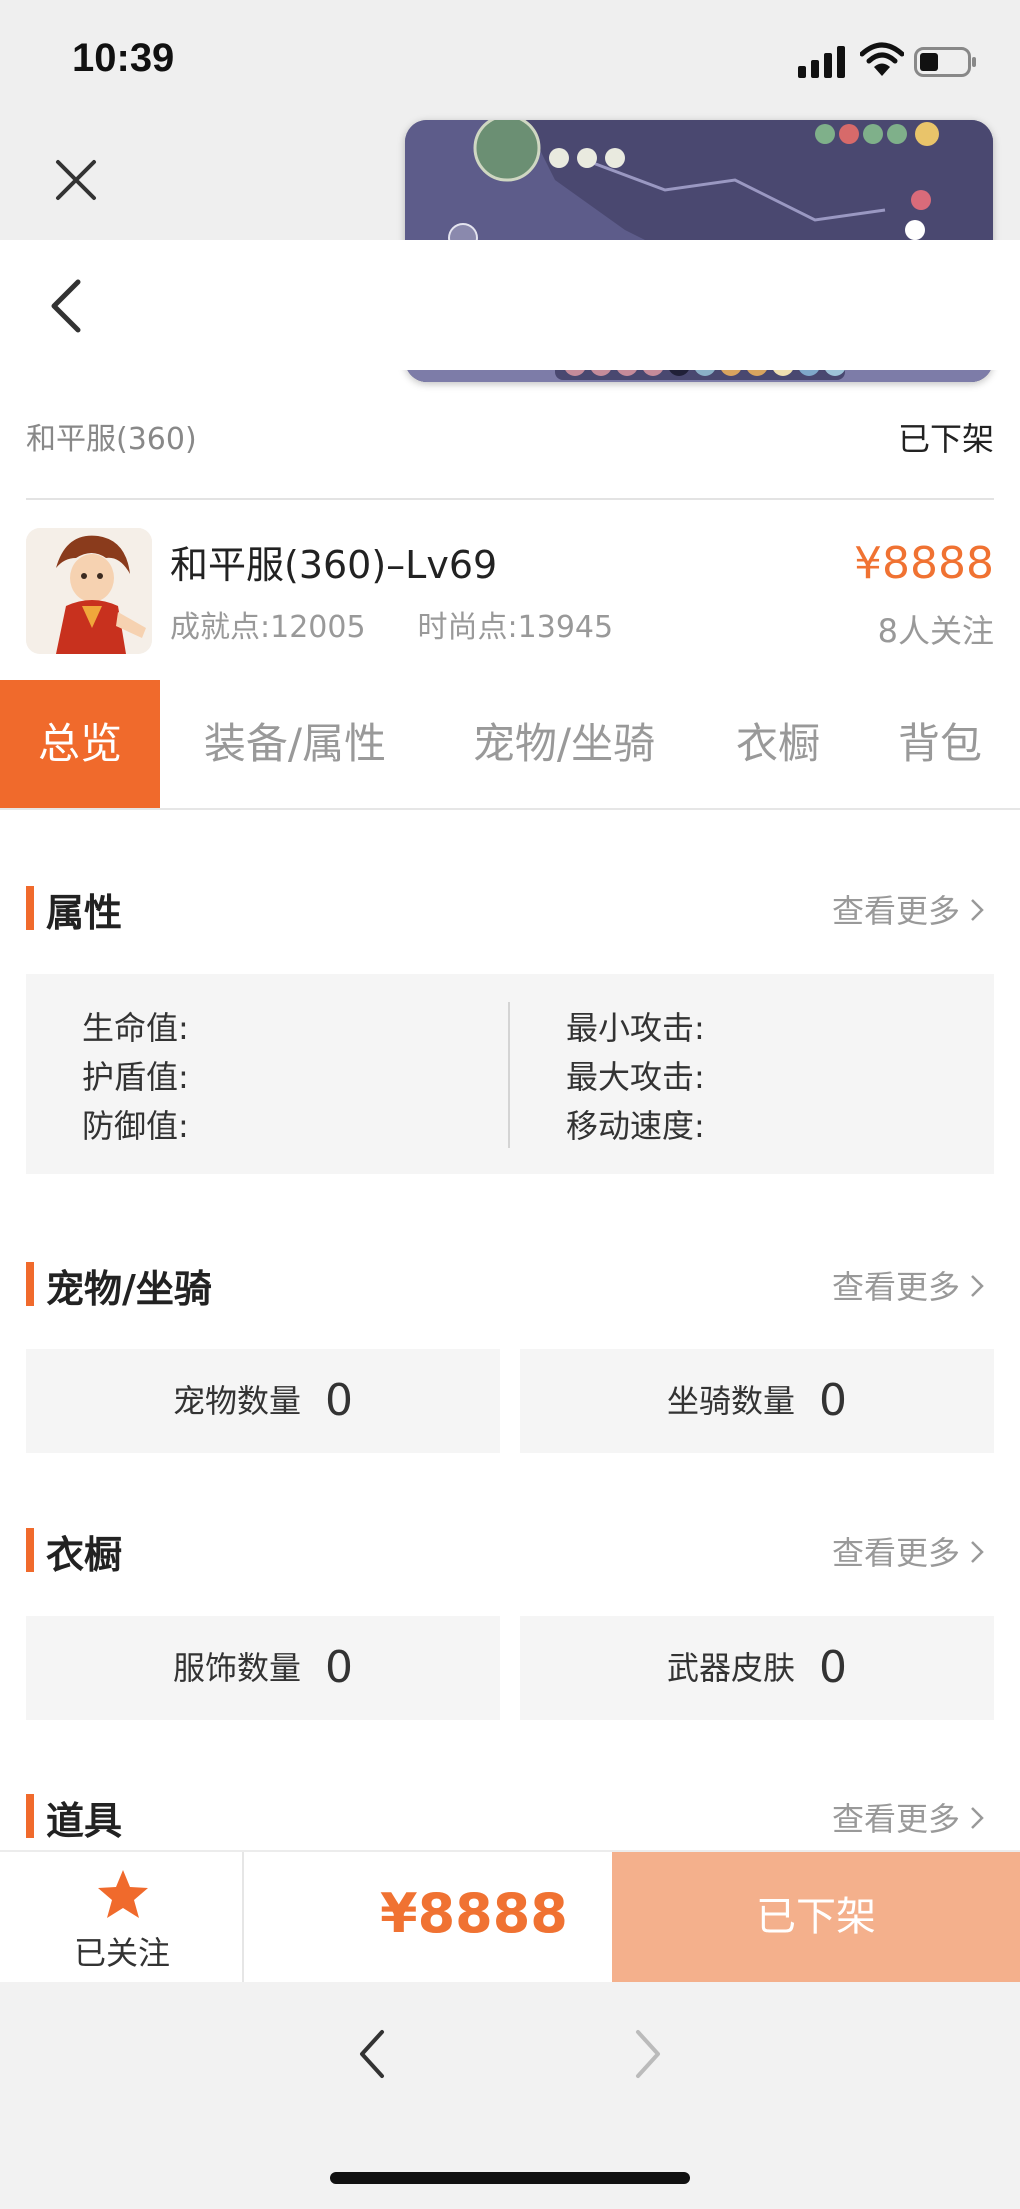  I want to click on defense-label: 防御值:, so click(135, 1126).